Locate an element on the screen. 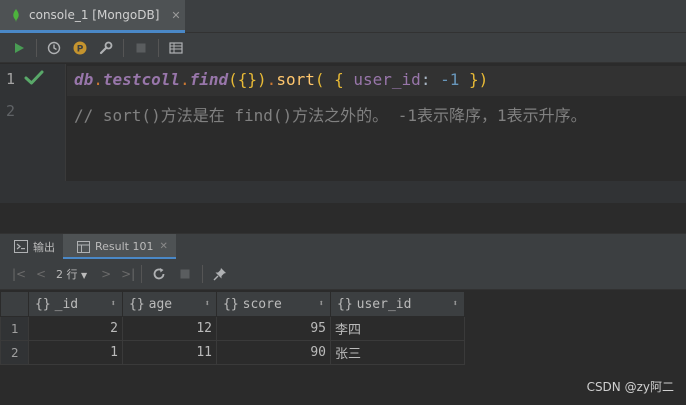  p-icon: P is located at coordinates (80, 48).